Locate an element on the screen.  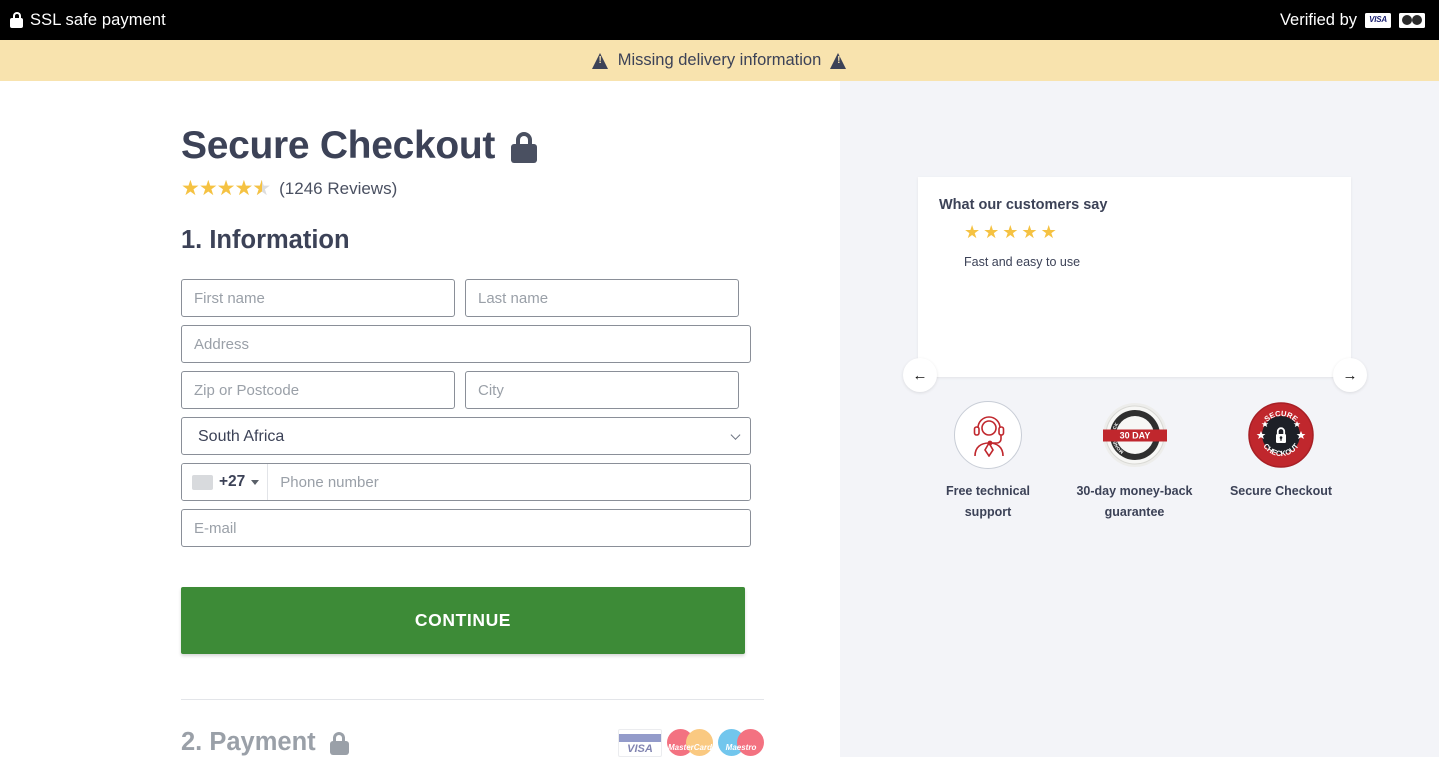
country-dial-code-selector: +27 is located at coordinates (225, 482).